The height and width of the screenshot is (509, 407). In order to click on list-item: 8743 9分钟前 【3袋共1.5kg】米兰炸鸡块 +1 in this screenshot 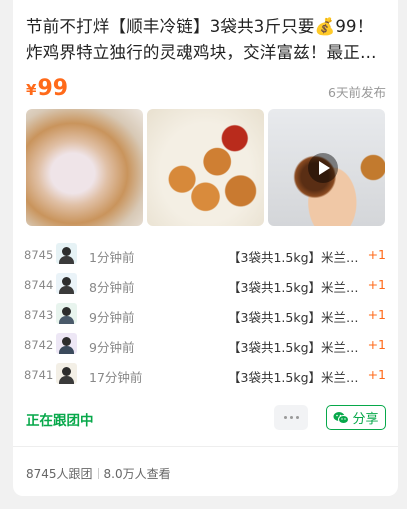, I will do `click(205, 316)`.